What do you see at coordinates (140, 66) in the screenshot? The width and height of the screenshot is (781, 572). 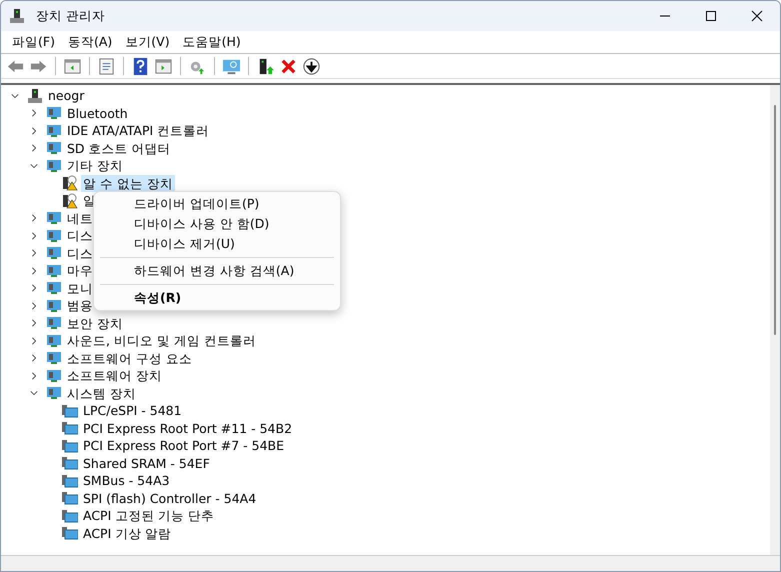 I see `help-icon` at bounding box center [140, 66].